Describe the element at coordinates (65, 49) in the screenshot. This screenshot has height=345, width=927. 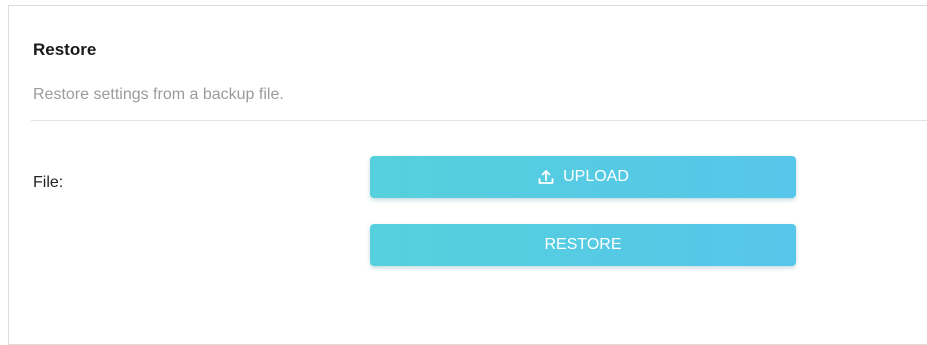
I see `section-title: Restore` at that location.